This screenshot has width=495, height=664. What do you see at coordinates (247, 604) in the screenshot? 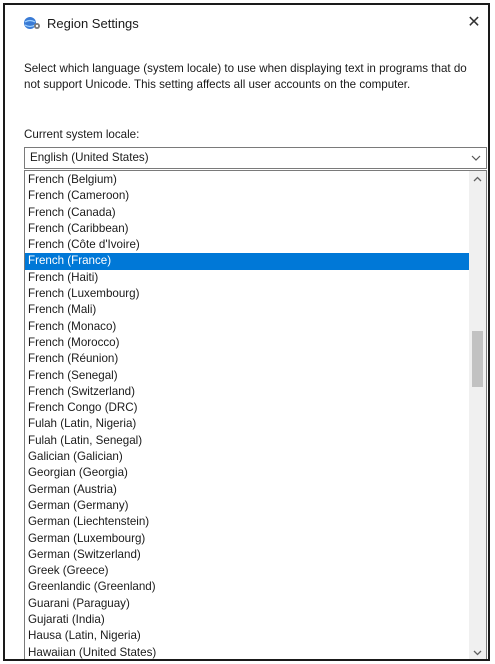
I see `list-item: Guarani (Paraguay)` at bounding box center [247, 604].